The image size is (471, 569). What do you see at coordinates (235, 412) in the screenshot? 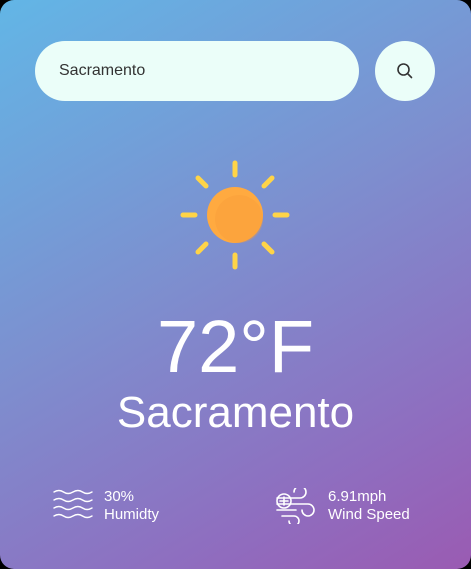
I see `city-name: Sacramento` at bounding box center [235, 412].